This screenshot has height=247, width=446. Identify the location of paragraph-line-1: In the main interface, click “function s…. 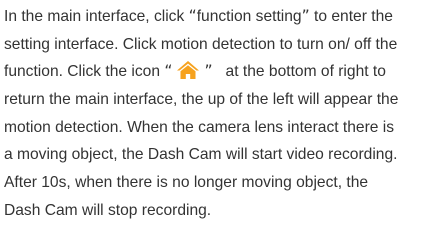
(225, 17).